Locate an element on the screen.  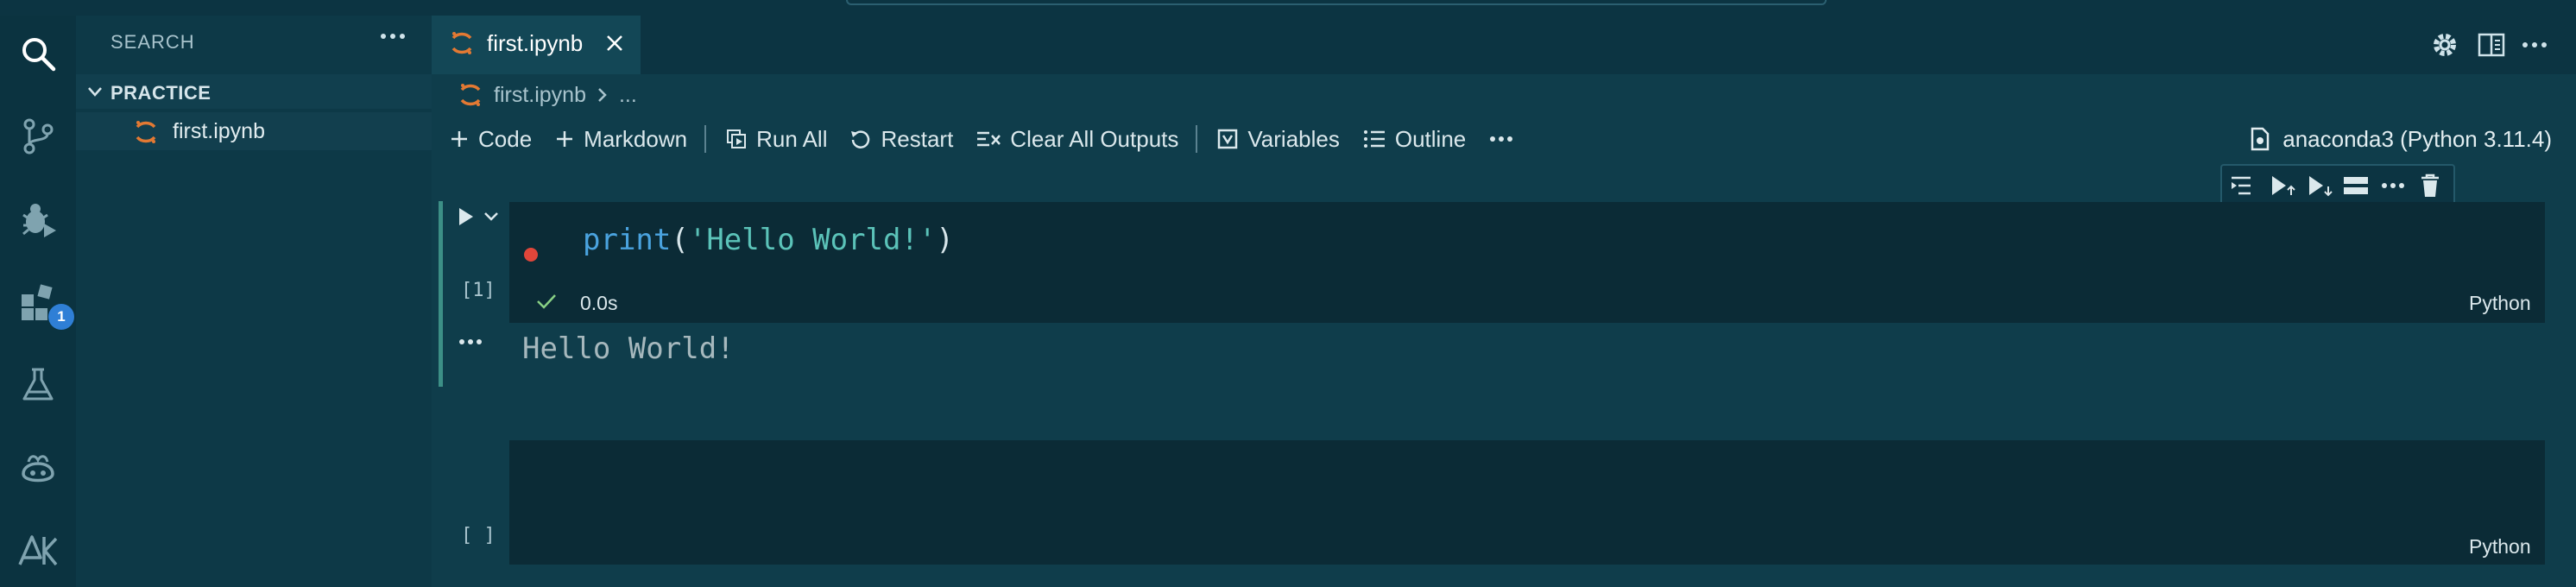
tab-label: first.ipynb is located at coordinates (535, 43).